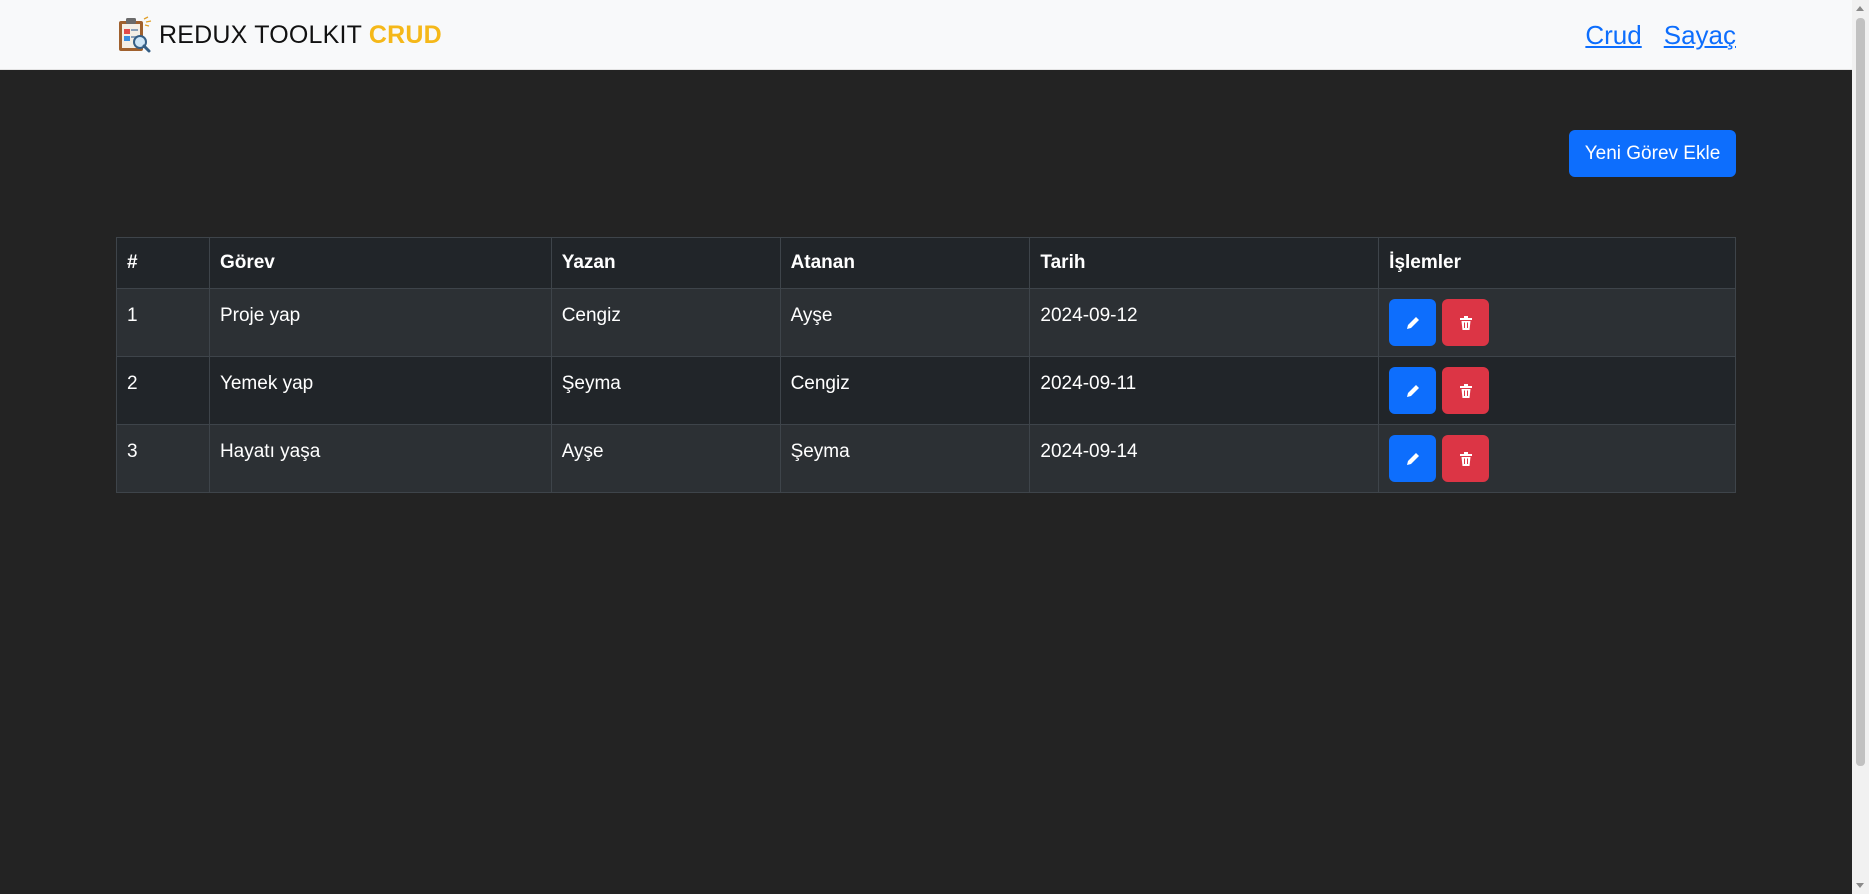 The width and height of the screenshot is (1869, 894). I want to click on table-row: 3 Hayatı yaşa Ayşe Şeyma 2024-09-14, so click(926, 458).